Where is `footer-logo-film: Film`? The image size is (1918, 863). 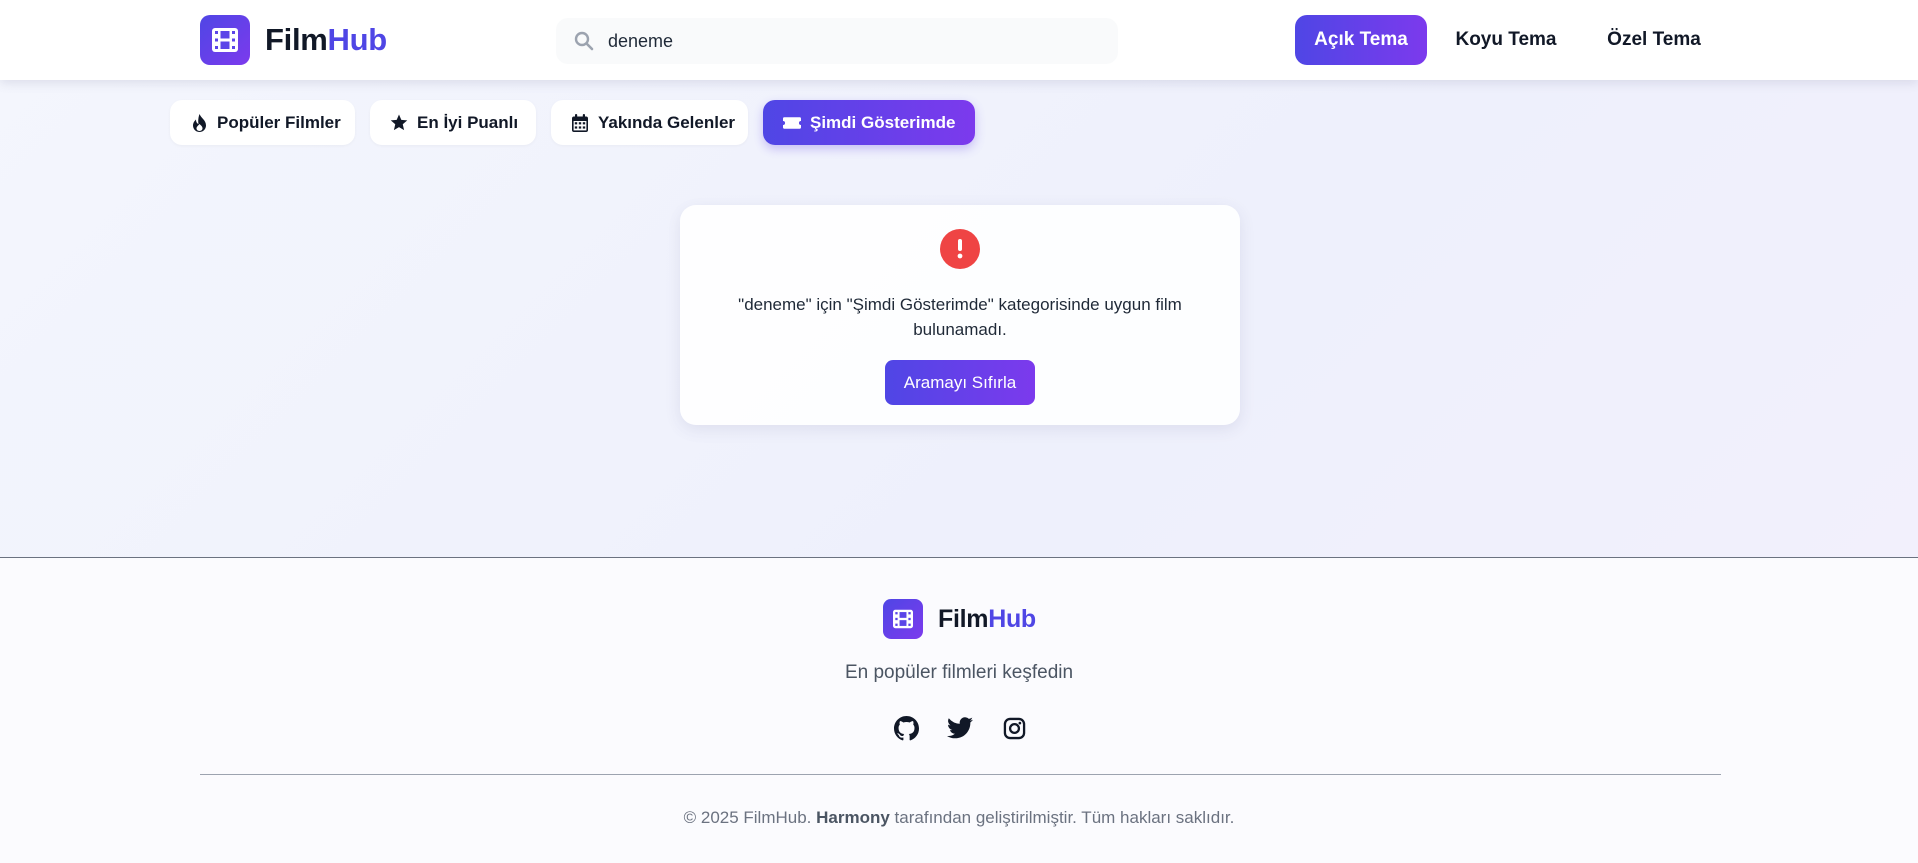
footer-logo-film: Film is located at coordinates (963, 618).